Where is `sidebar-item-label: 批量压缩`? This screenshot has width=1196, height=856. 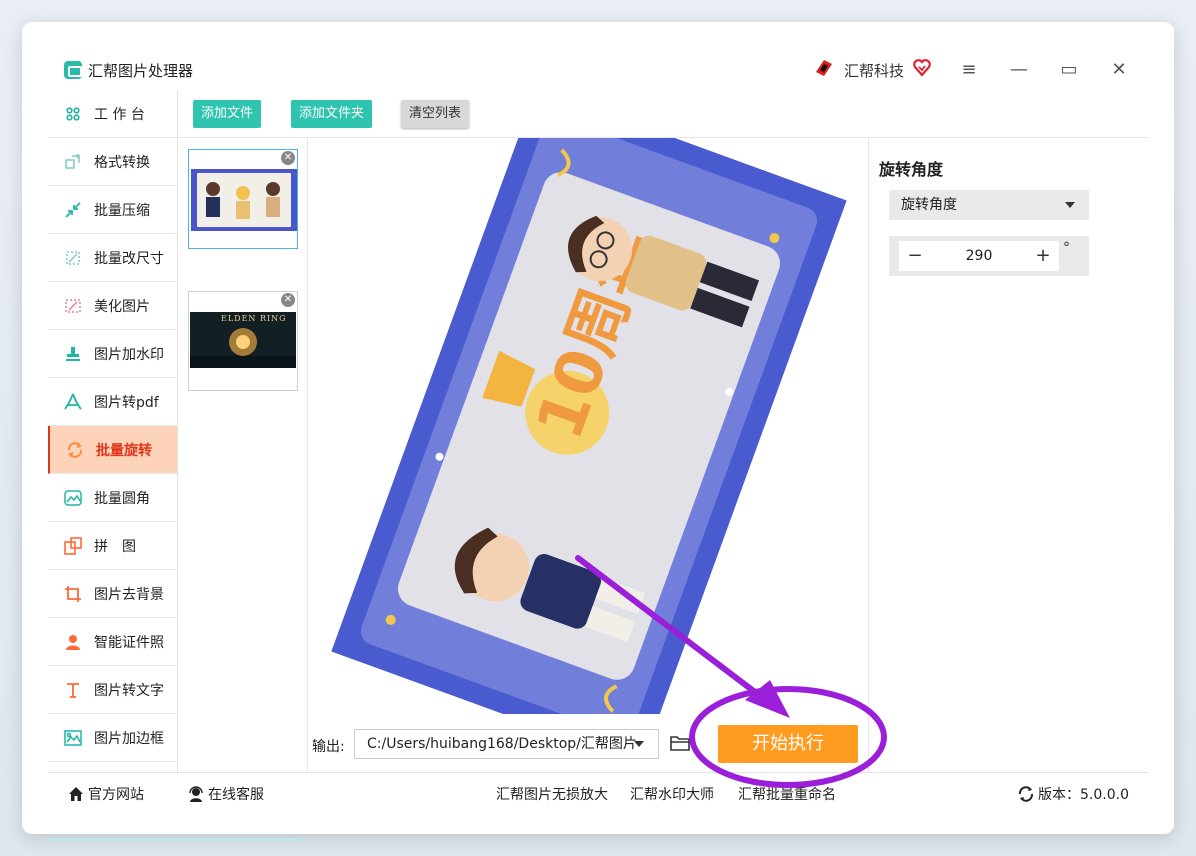
sidebar-item-label: 批量压缩 is located at coordinates (122, 210).